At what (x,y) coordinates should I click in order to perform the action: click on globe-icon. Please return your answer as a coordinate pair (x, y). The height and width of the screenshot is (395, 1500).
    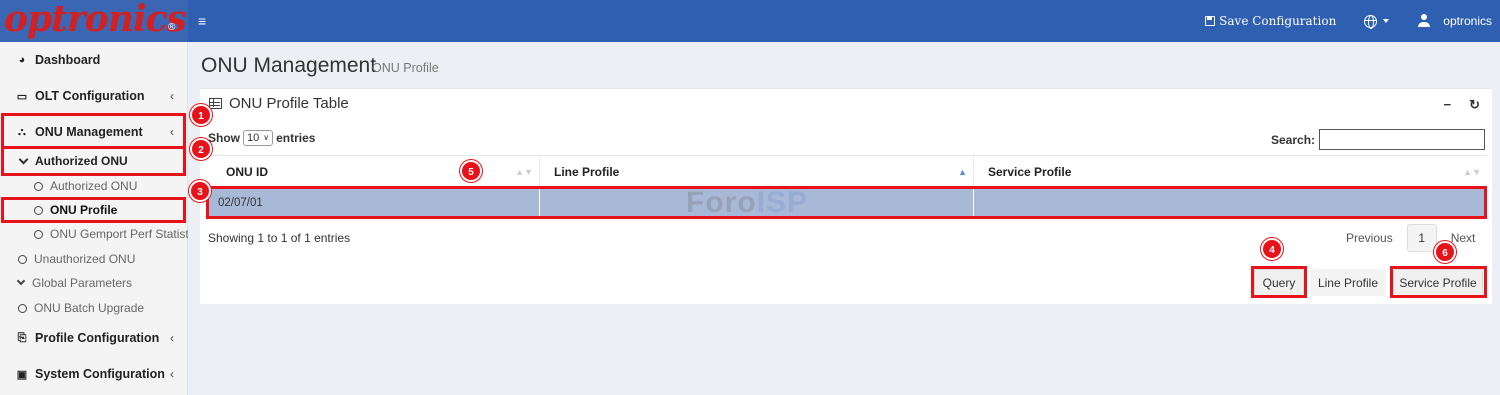
    Looking at the image, I should click on (1371, 21).